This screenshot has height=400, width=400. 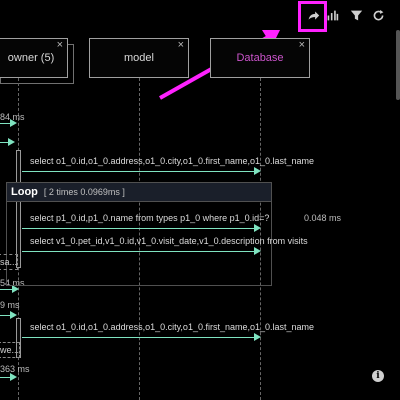 What do you see at coordinates (313, 15) in the screenshot?
I see `share-arrow-icon` at bounding box center [313, 15].